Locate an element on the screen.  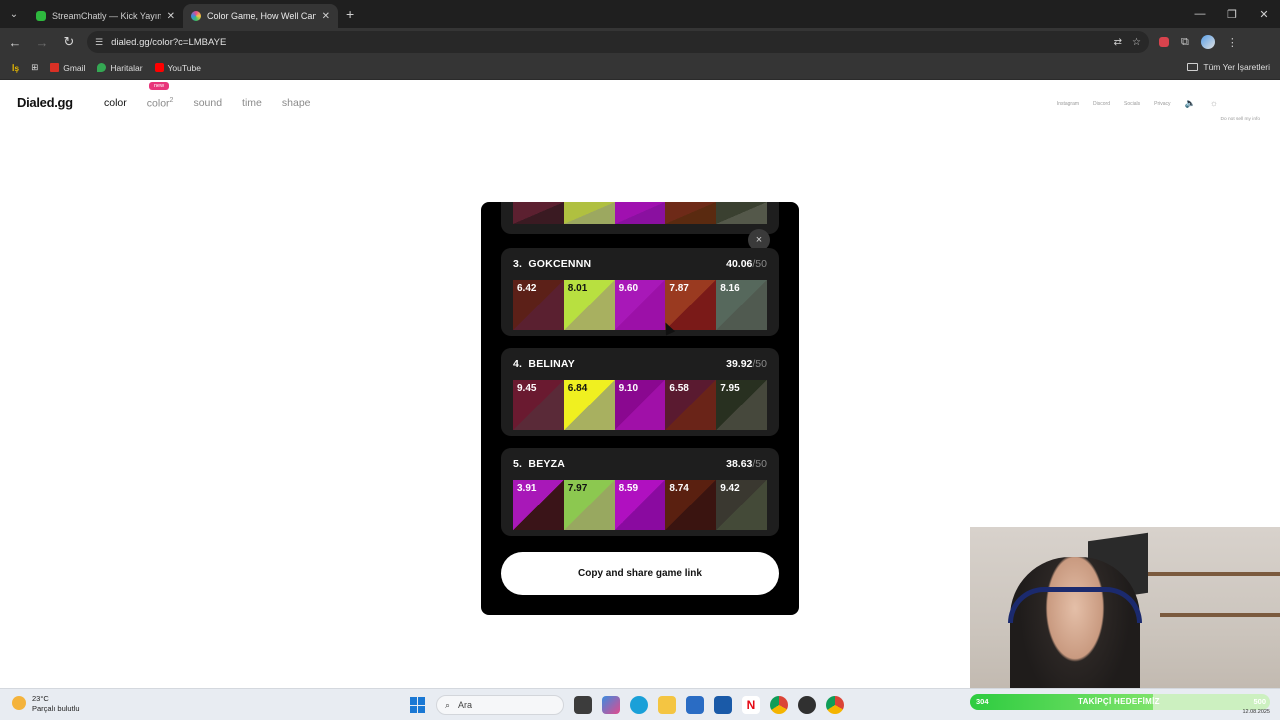
player-card-partial is located at coordinates (640, 218).